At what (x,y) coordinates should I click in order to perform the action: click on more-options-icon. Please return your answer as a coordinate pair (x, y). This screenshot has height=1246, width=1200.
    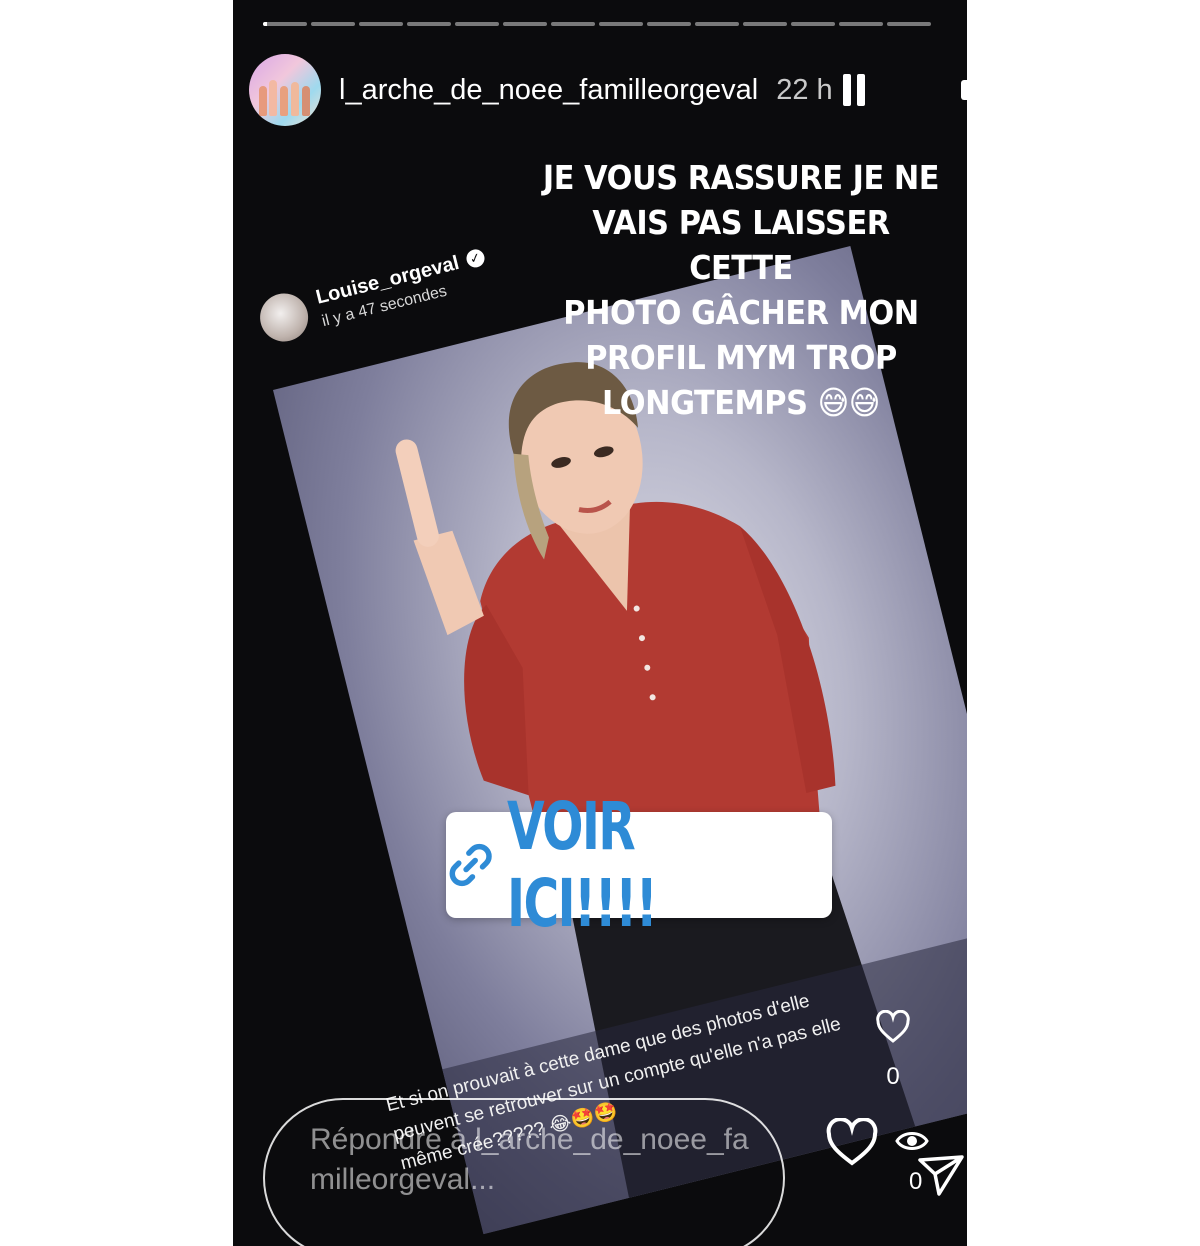
    Looking at the image, I should click on (964, 90).